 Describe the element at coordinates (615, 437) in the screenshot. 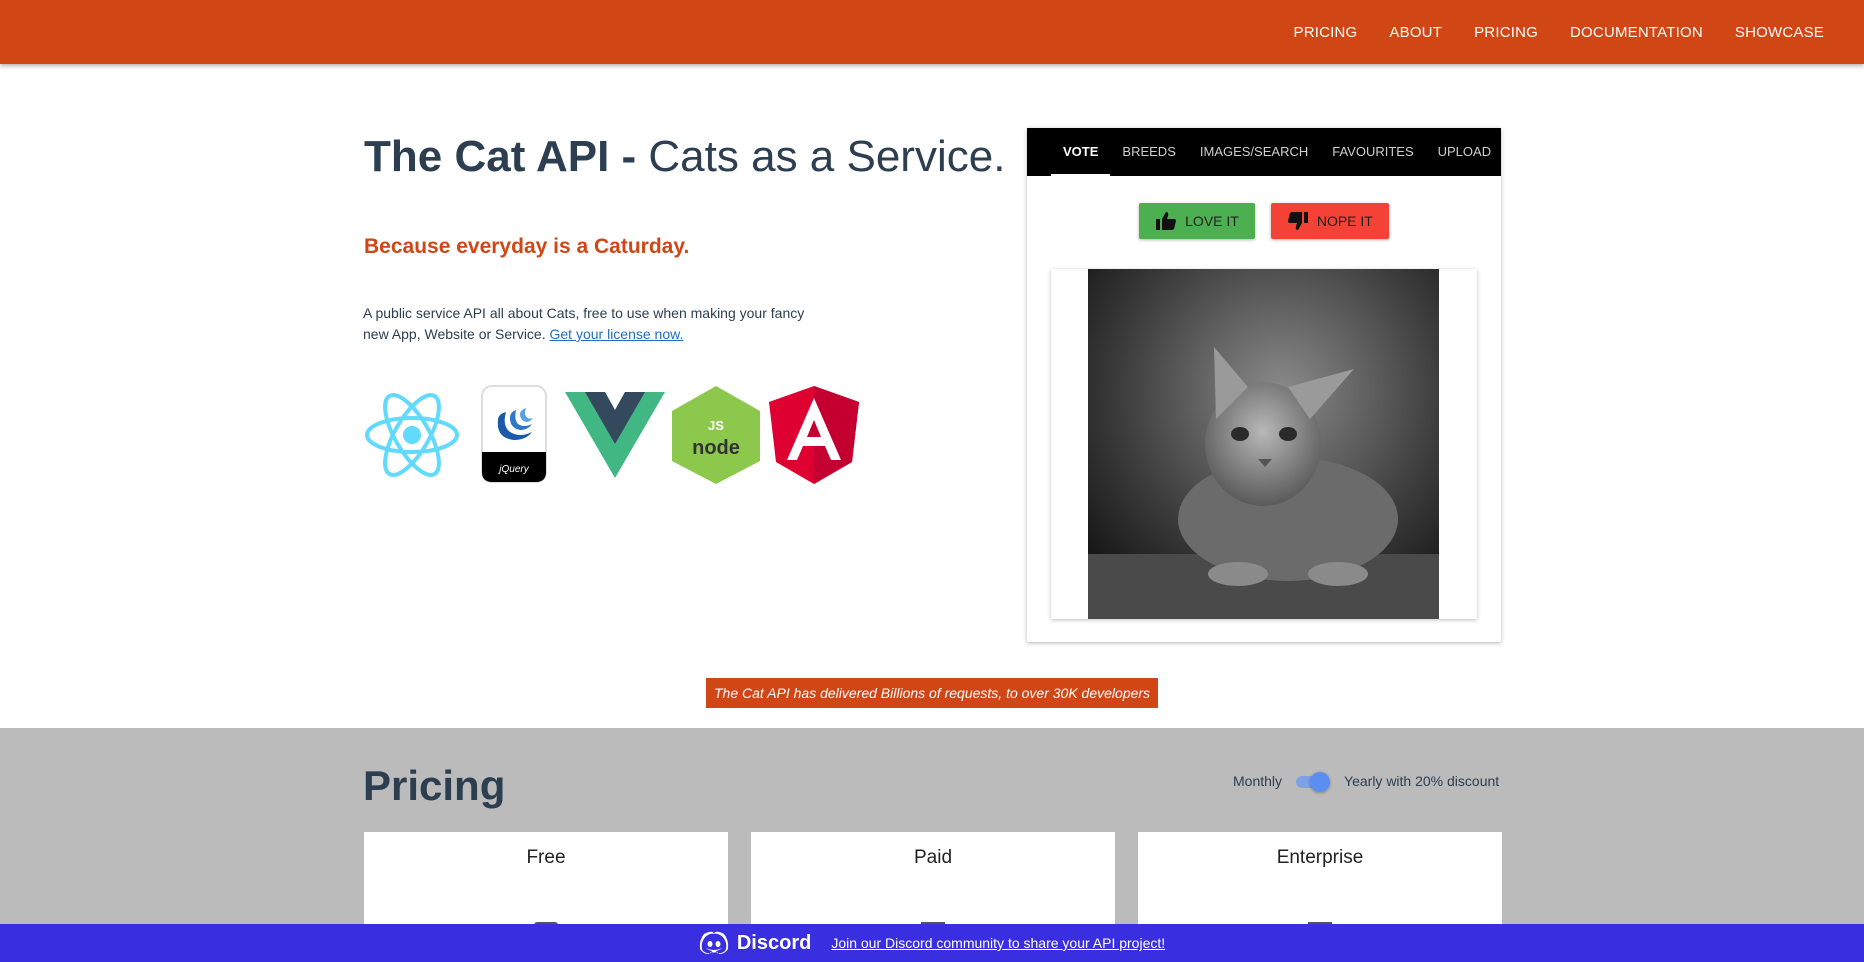

I see `vue-logo-icon` at that location.